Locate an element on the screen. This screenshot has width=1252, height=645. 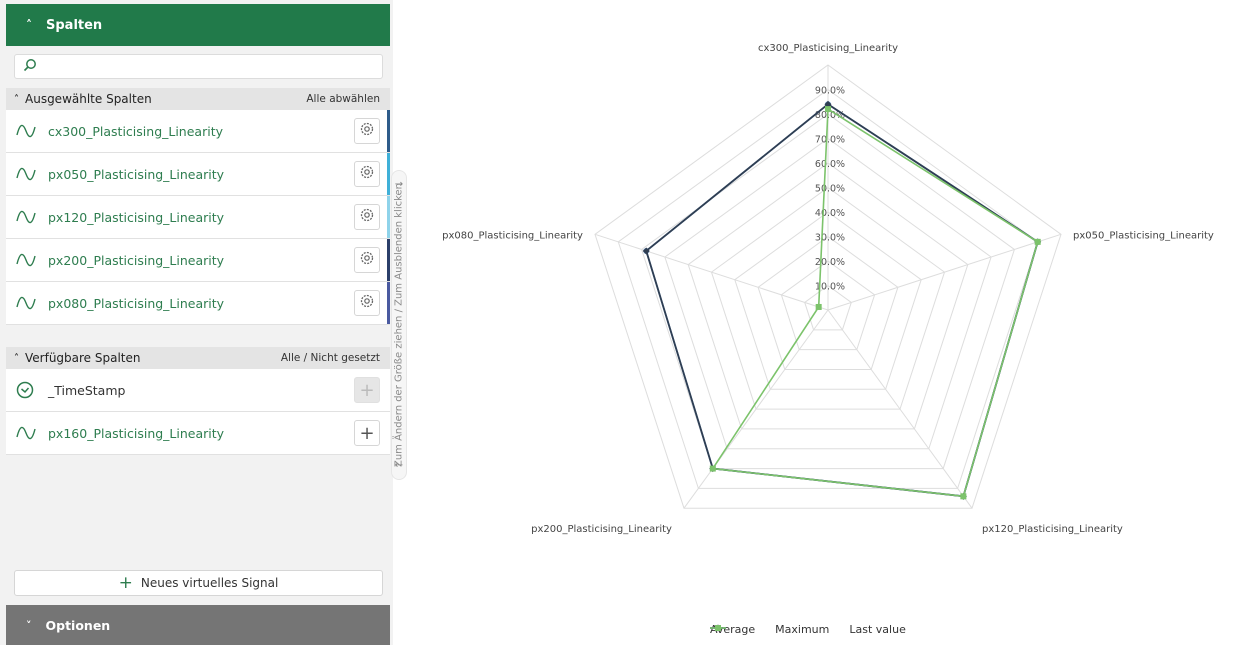
legend-item: Last value is located at coordinates (808, 629).